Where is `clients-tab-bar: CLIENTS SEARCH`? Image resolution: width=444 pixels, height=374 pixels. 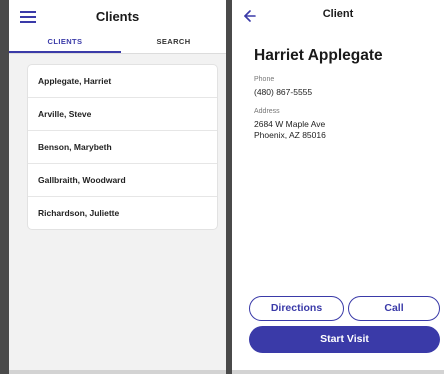
clients-tab-bar: CLIENTS SEARCH is located at coordinates (117, 44).